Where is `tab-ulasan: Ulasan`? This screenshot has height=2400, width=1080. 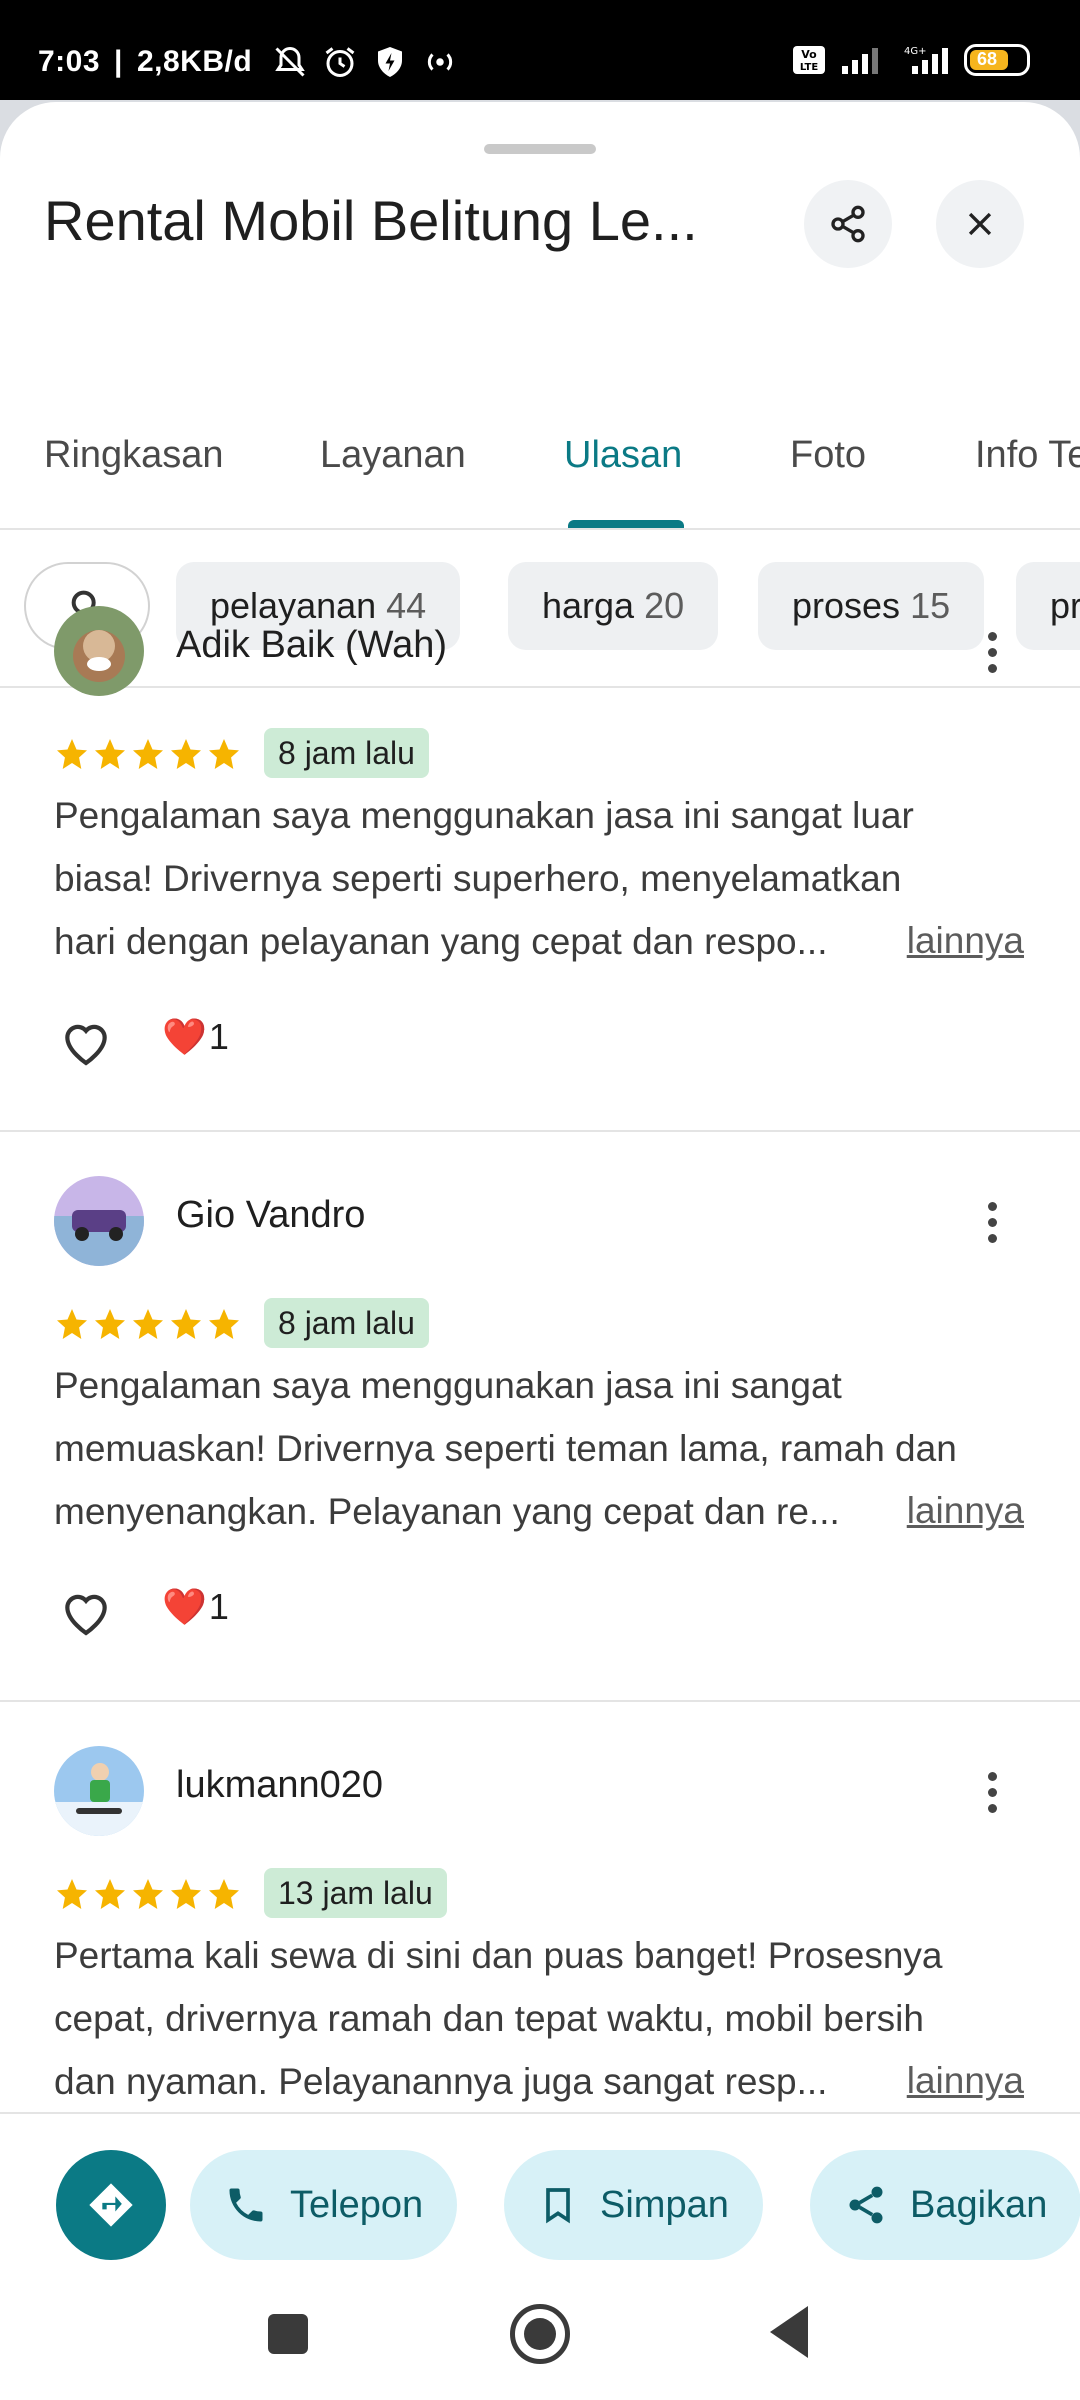
tab-ulasan: Ulasan is located at coordinates (623, 455).